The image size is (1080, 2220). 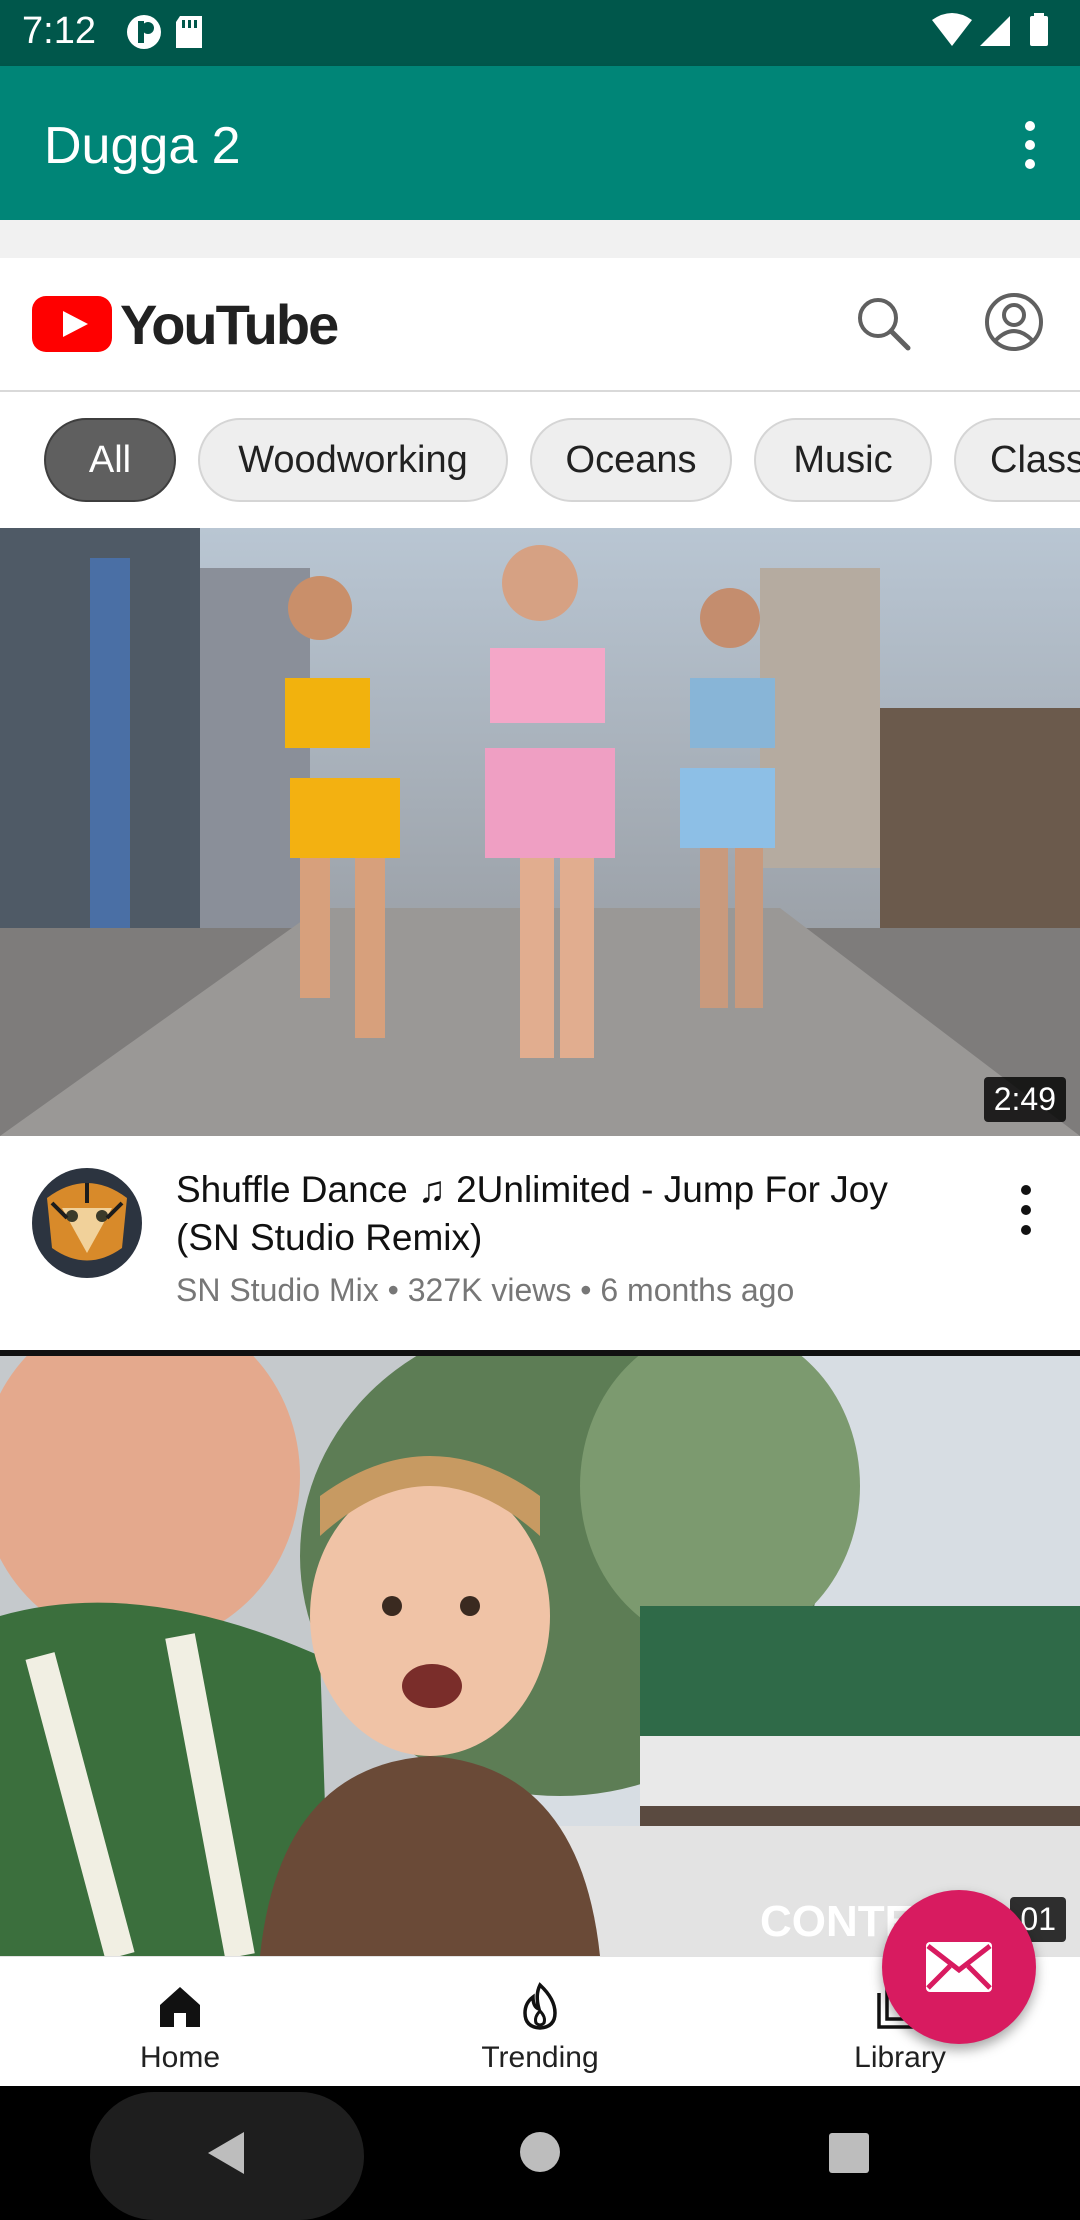 What do you see at coordinates (229, 324) in the screenshot?
I see `youtube-logo-text: YouTube` at bounding box center [229, 324].